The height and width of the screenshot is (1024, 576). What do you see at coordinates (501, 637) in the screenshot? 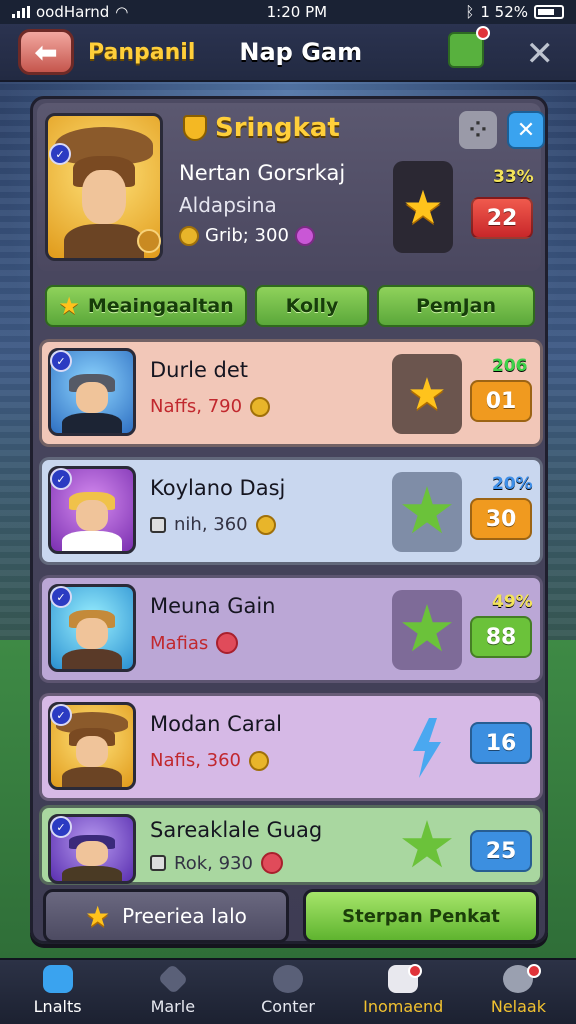
I see `row-score-button: 88` at bounding box center [501, 637].